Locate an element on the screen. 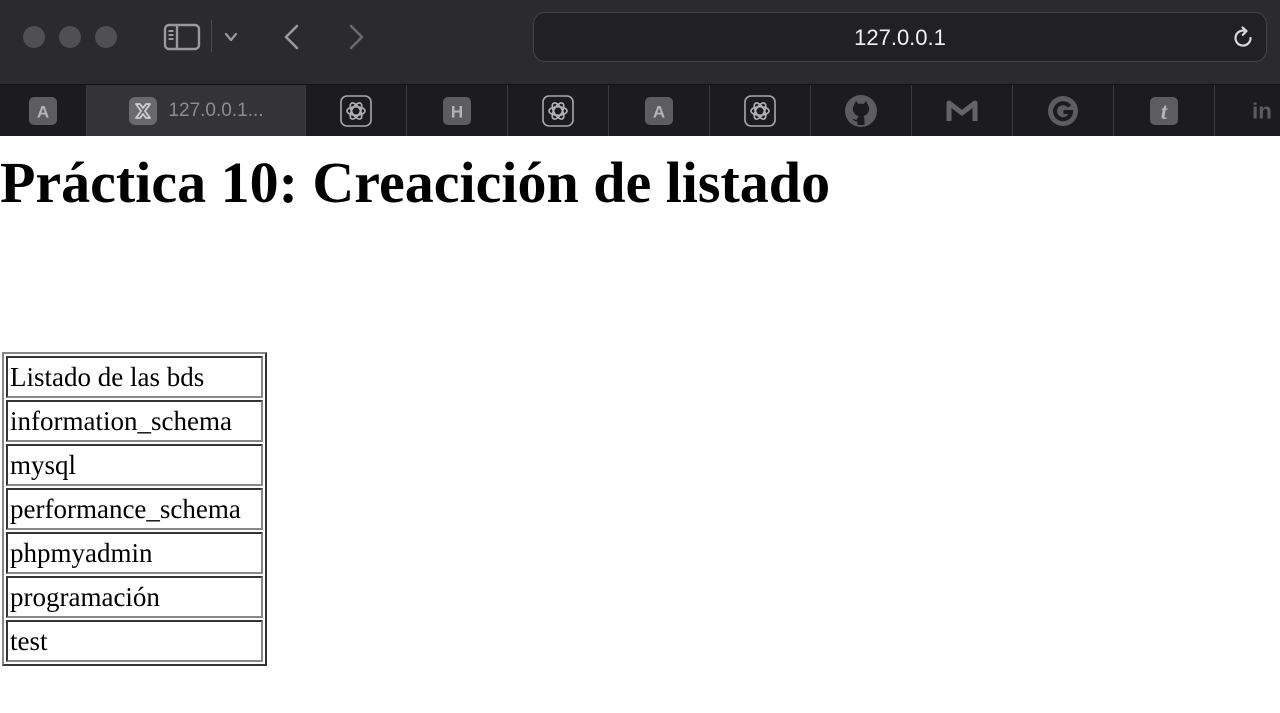 This screenshot has height=713, width=1280. google-icon is located at coordinates (1063, 110).